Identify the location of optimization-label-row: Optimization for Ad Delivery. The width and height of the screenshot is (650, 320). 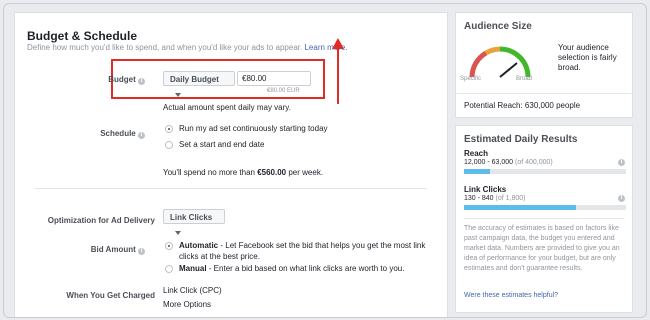
(90, 220).